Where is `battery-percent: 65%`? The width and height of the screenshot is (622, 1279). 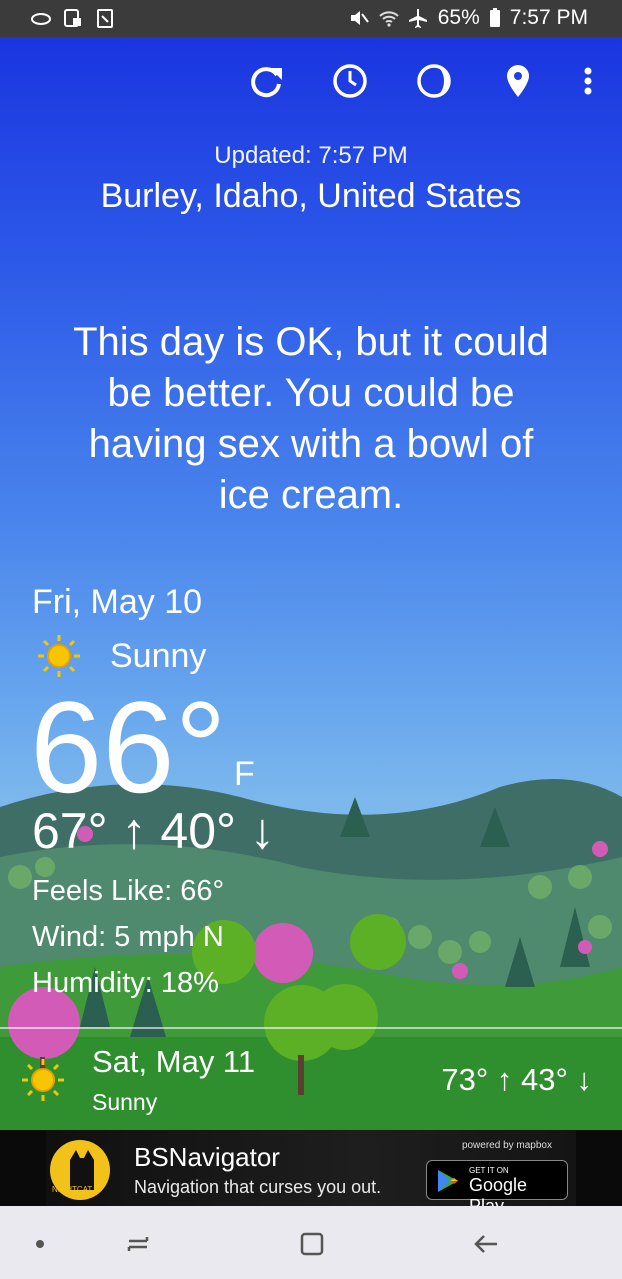 battery-percent: 65% is located at coordinates (458, 17).